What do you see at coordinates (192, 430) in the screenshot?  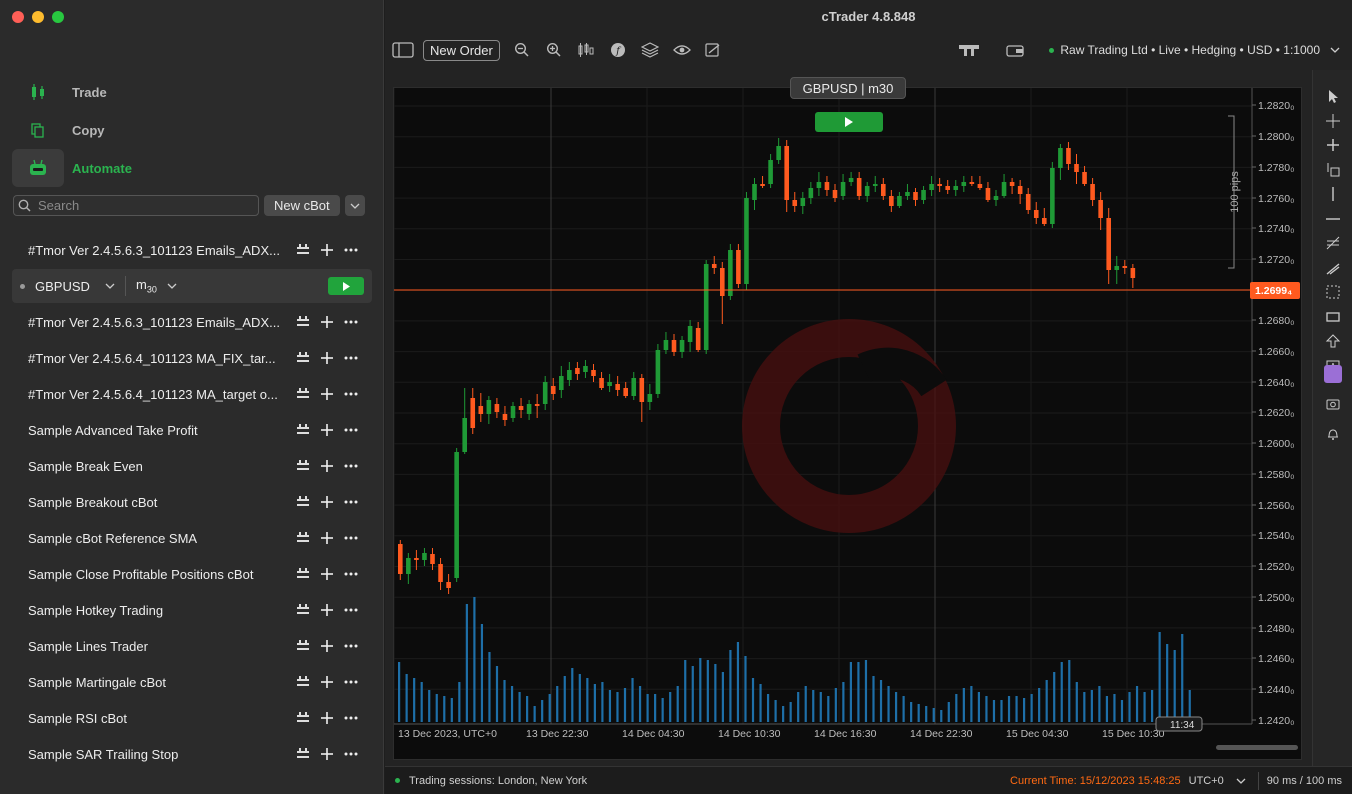 I see `cbot-row: Sample Advanced Take Profit` at bounding box center [192, 430].